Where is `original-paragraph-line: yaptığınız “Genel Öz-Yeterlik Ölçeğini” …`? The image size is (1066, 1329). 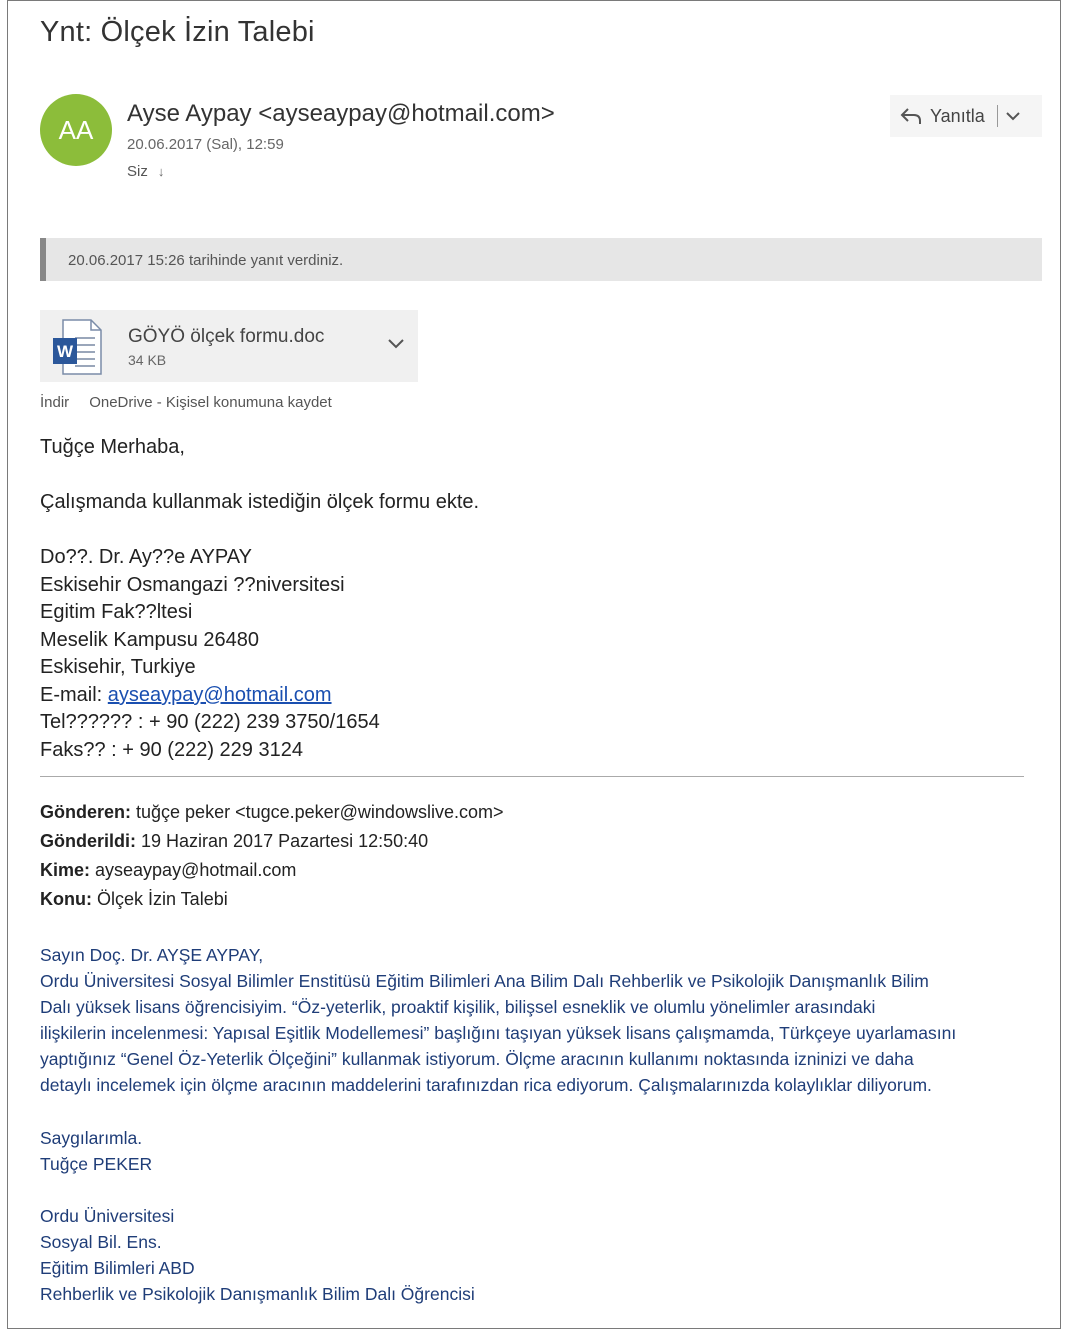
original-paragraph-line: yaptığınız “Genel Öz-Yeterlik Ölçeğini” … is located at coordinates (477, 1059).